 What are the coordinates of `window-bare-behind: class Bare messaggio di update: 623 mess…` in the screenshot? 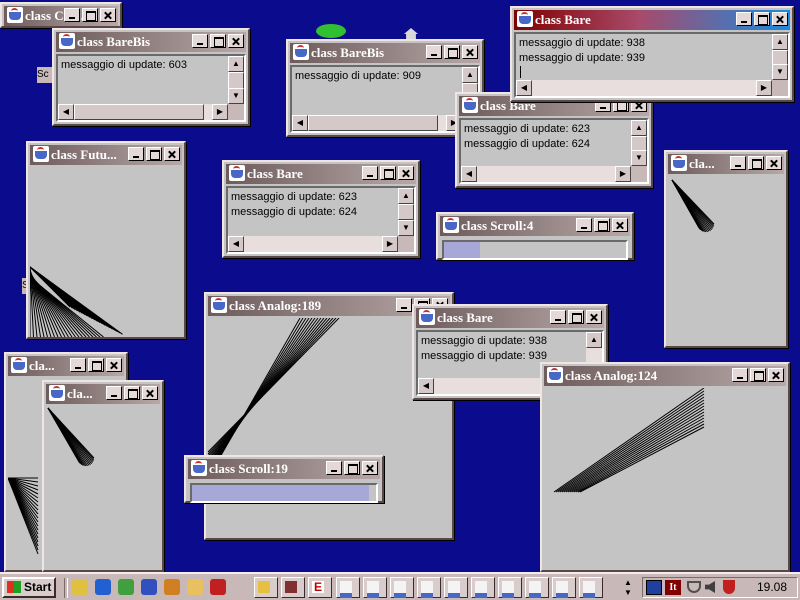 It's located at (554, 140).